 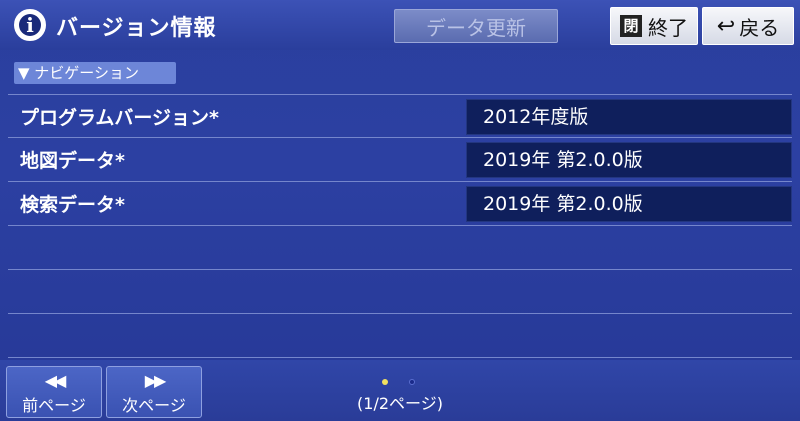 I want to click on page-dots, so click(x=406, y=379).